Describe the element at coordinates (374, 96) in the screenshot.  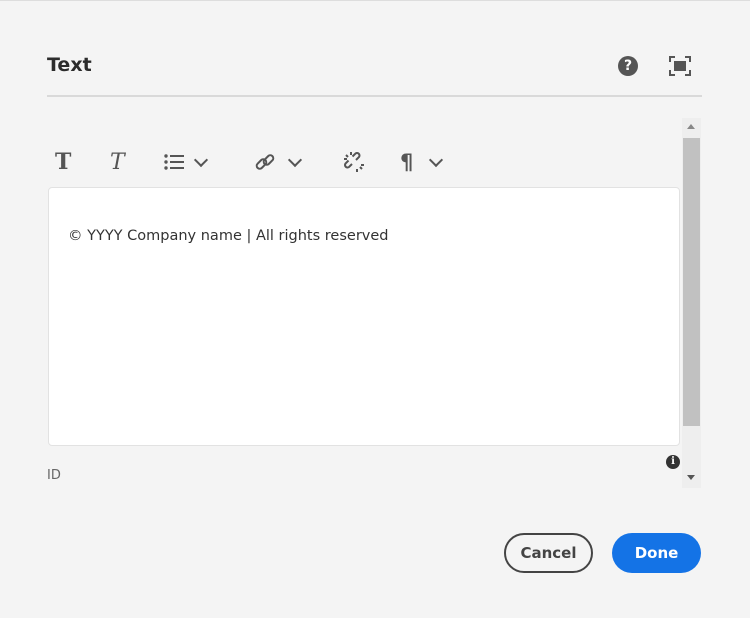
I see `divider` at that location.